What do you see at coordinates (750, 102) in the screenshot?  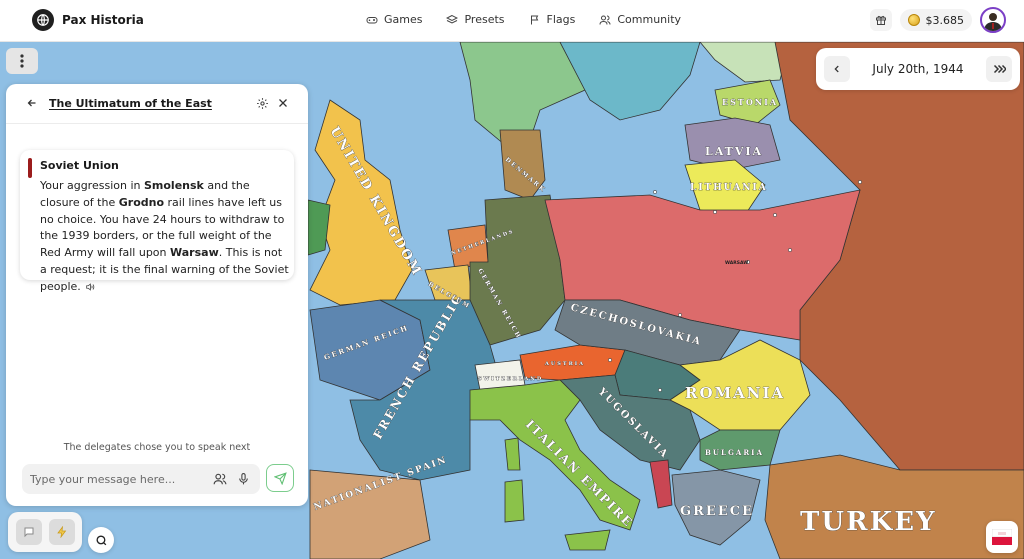 I see `label-estonia: ESTONIA` at bounding box center [750, 102].